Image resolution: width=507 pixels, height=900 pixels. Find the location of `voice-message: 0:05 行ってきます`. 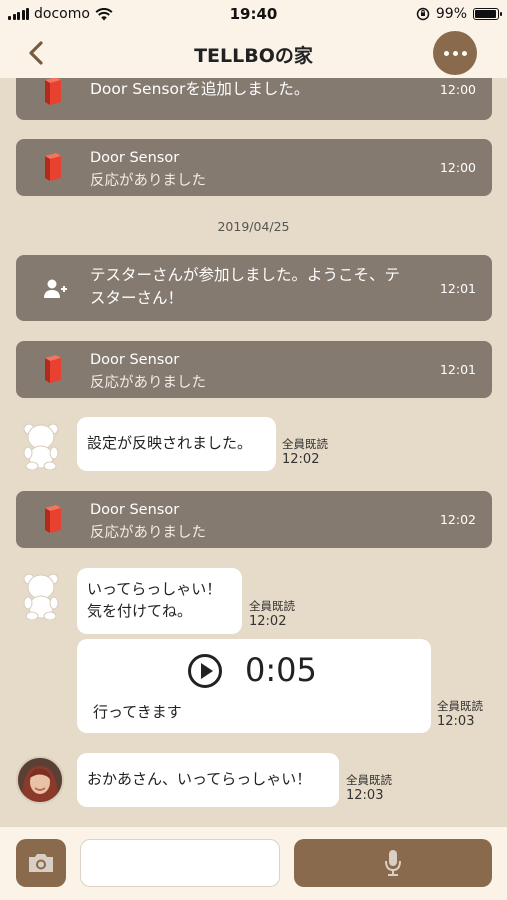

voice-message: 0:05 行ってきます is located at coordinates (254, 686).